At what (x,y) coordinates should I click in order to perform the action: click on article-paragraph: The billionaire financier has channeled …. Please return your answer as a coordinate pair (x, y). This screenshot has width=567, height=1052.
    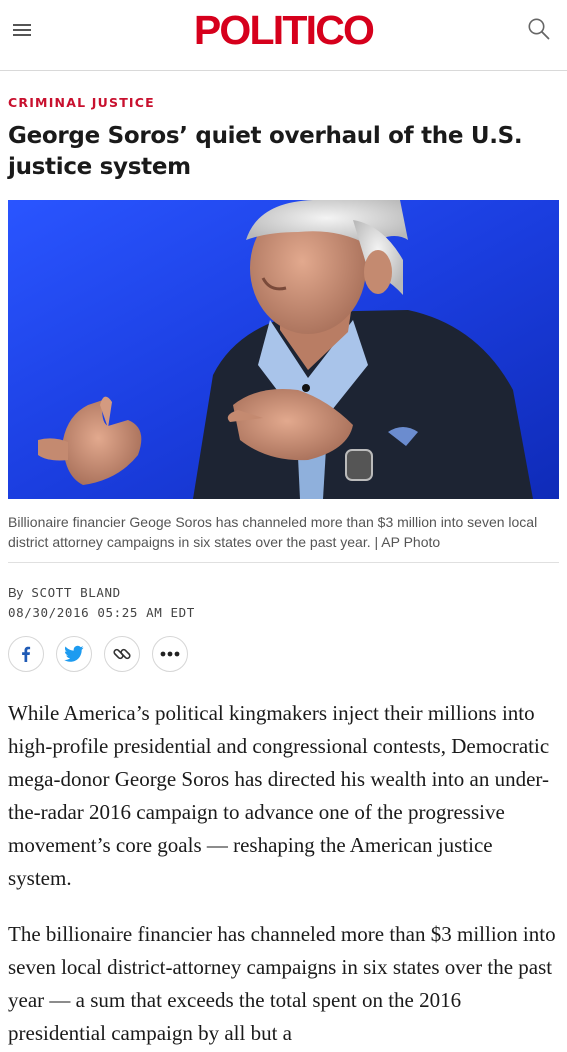
    Looking at the image, I should click on (282, 983).